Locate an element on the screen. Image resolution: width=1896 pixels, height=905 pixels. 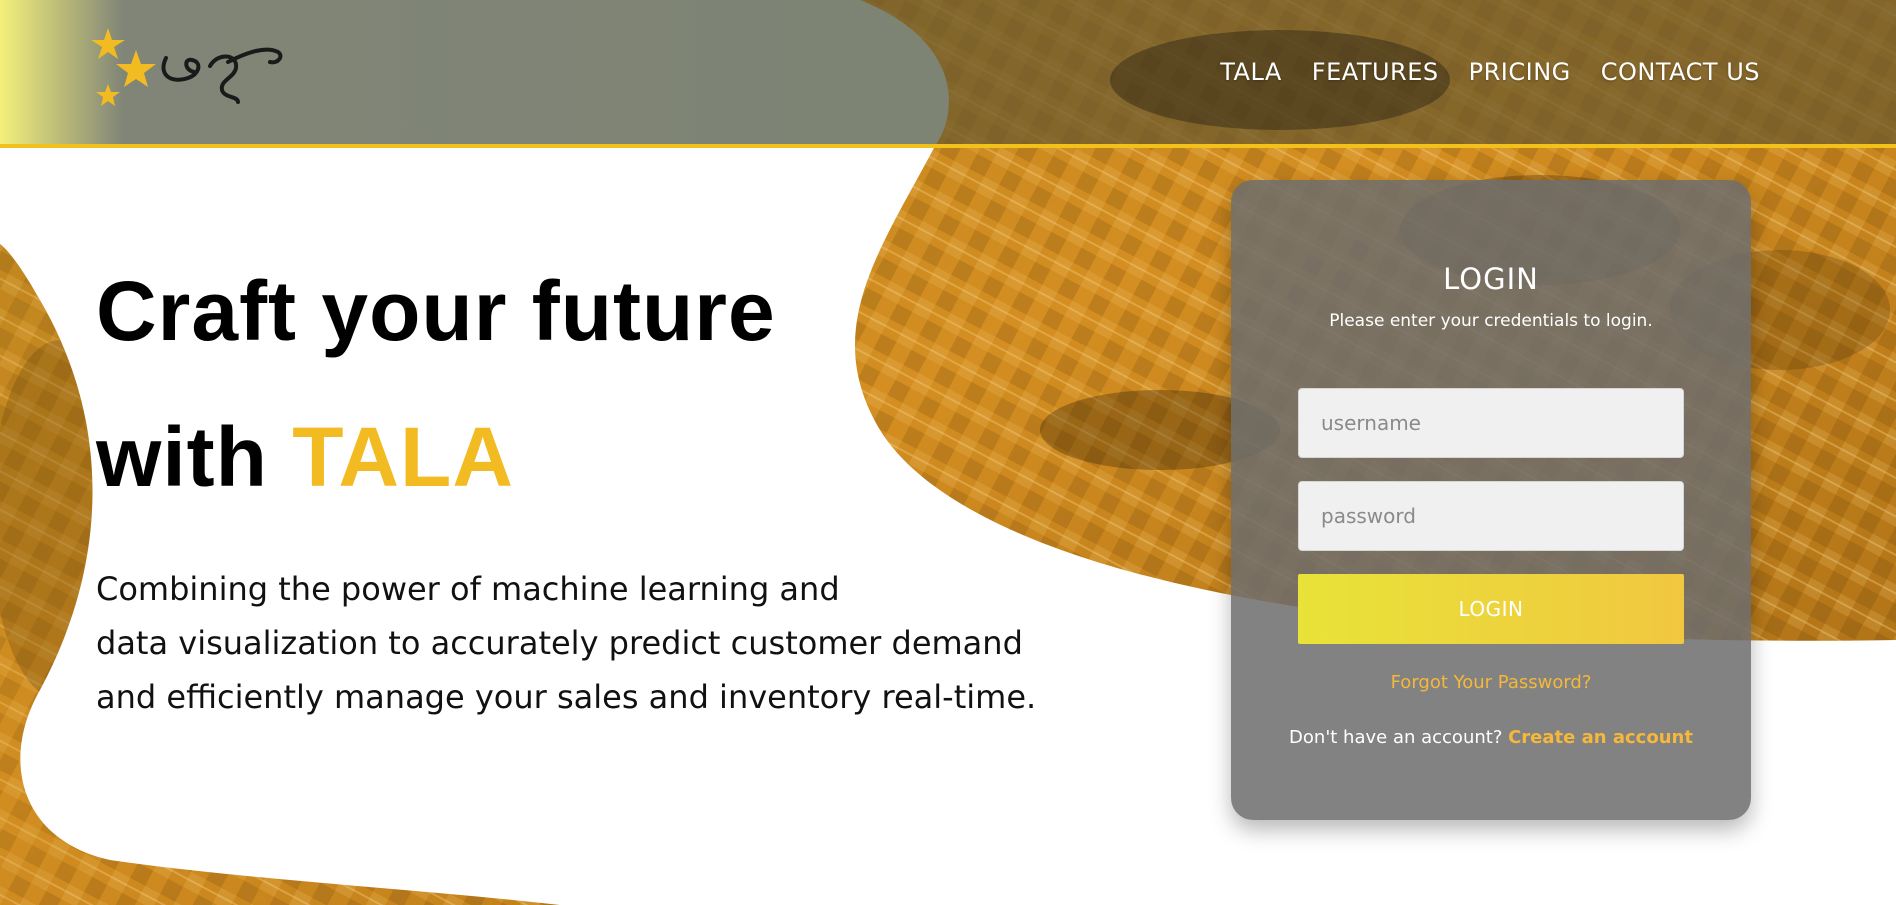
forgot-password-link: Forgot Your Password? is located at coordinates (1491, 682).